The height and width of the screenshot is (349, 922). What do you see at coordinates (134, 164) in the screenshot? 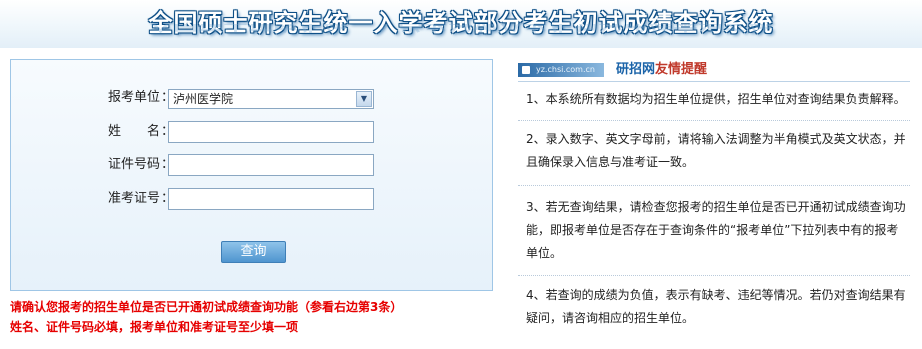
I see `id-label: 证件号码` at bounding box center [134, 164].